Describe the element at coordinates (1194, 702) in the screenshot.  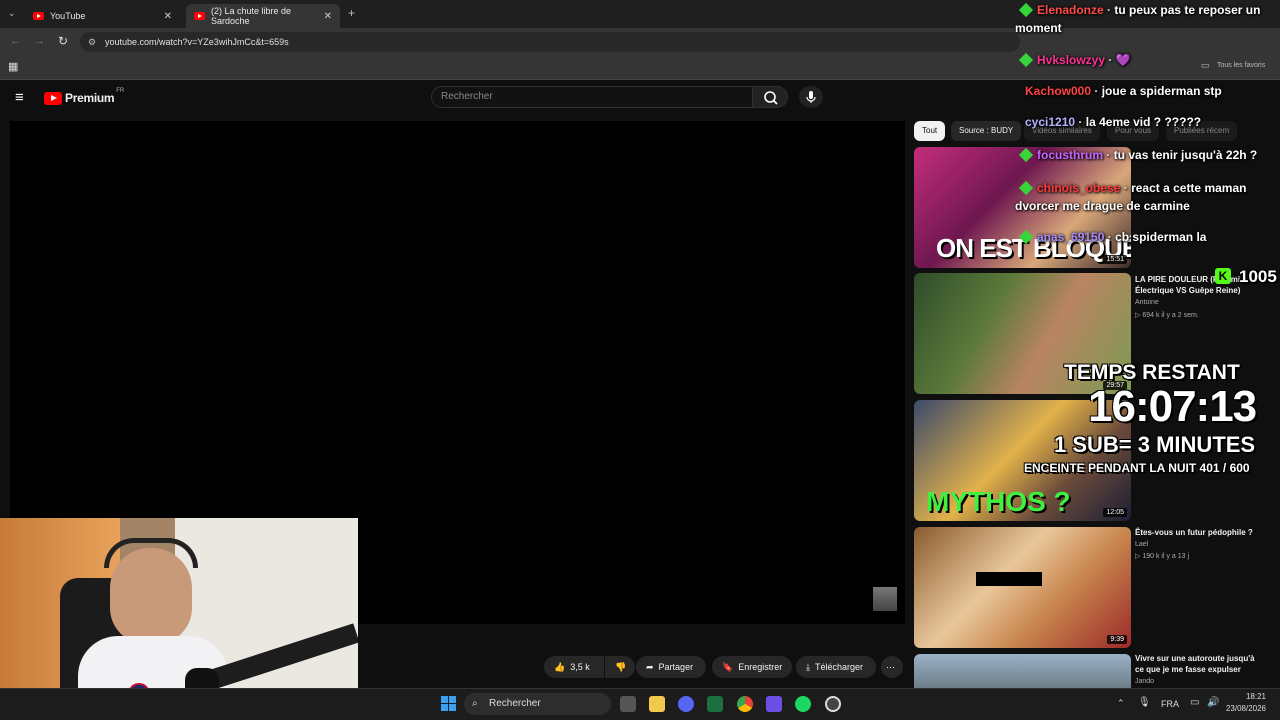
I see `network-icon: ▭` at that location.